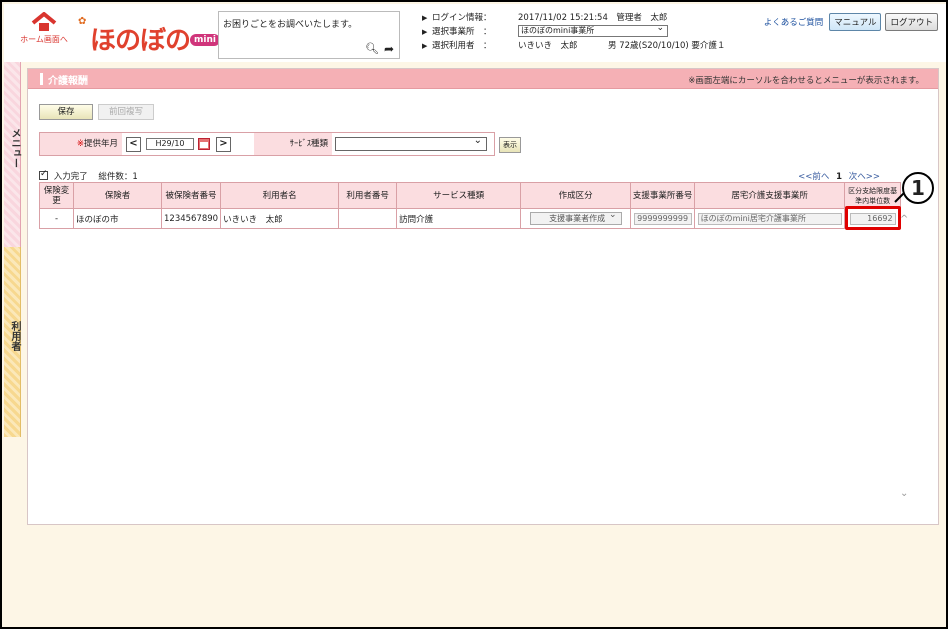 The image size is (948, 629). I want to click on filter-bar: ※提供年月 < H29/10 > ｻｰﾋﾞｽ種類, so click(267, 144).